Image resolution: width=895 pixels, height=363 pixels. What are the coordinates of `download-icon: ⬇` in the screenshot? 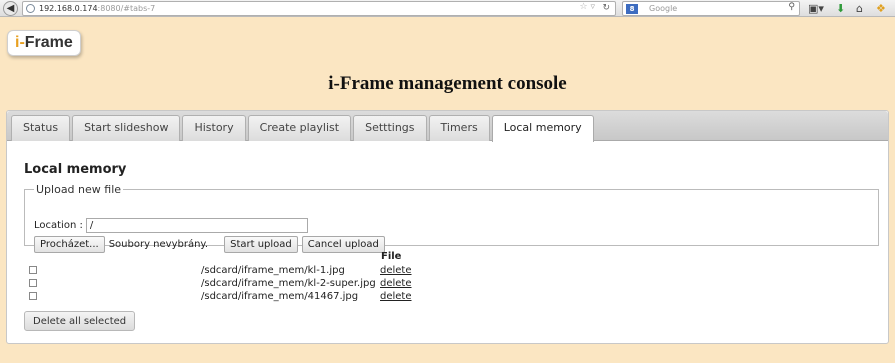 It's located at (840, 8).